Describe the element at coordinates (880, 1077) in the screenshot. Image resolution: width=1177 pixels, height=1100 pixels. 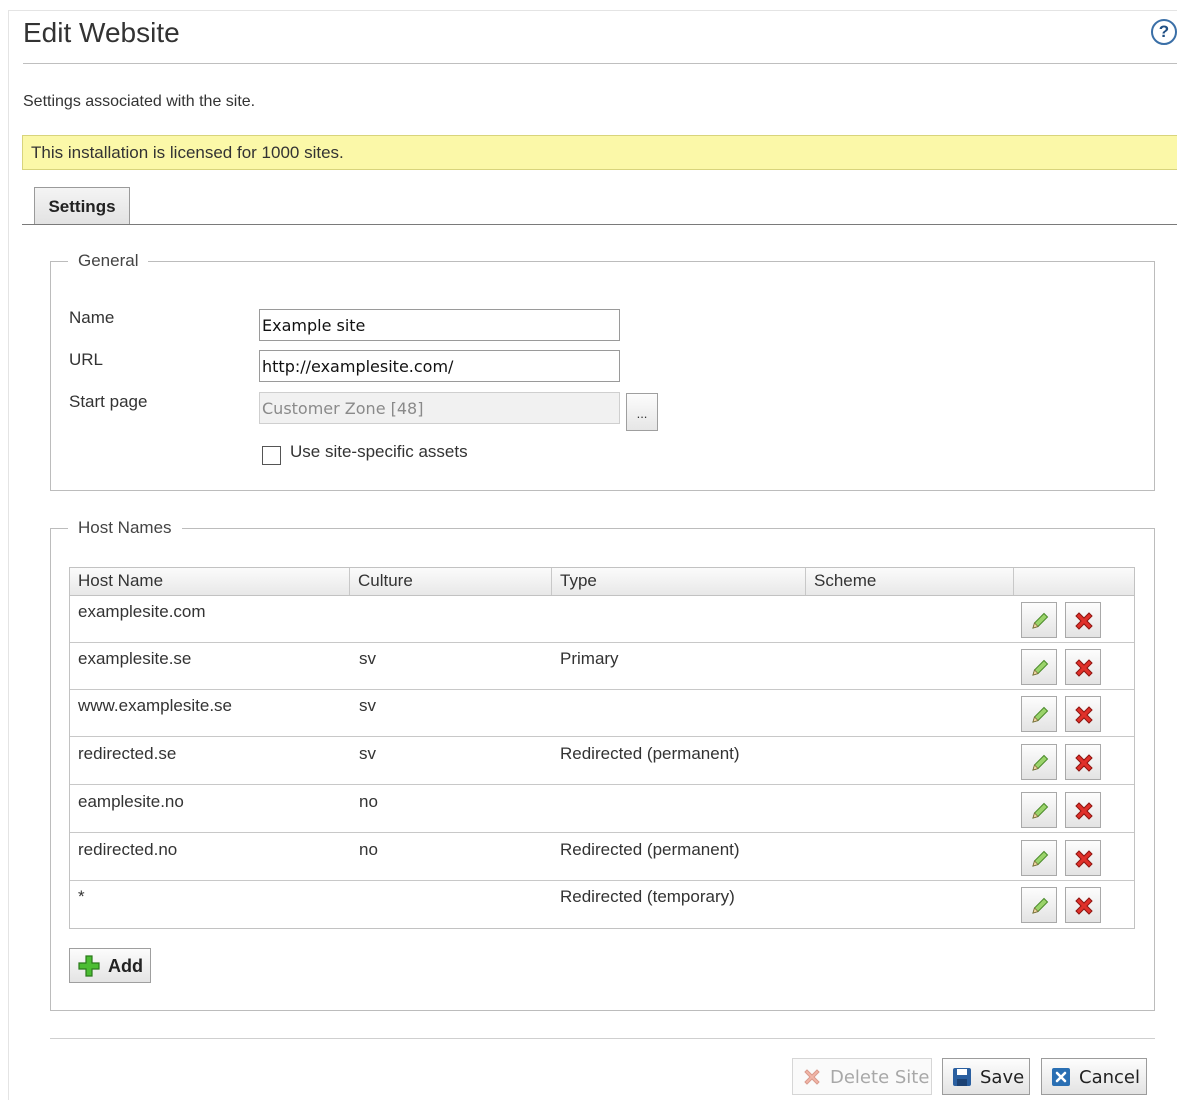
I see `delete-site-label: Delete Site` at that location.